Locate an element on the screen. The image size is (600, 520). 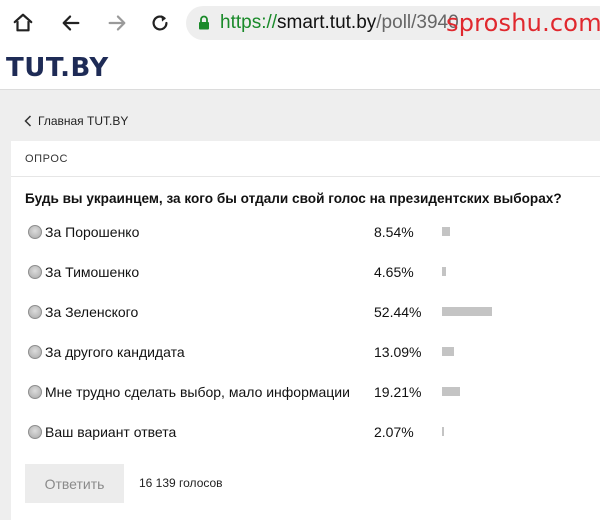
option-label: За другого кандидата is located at coordinates (115, 352).